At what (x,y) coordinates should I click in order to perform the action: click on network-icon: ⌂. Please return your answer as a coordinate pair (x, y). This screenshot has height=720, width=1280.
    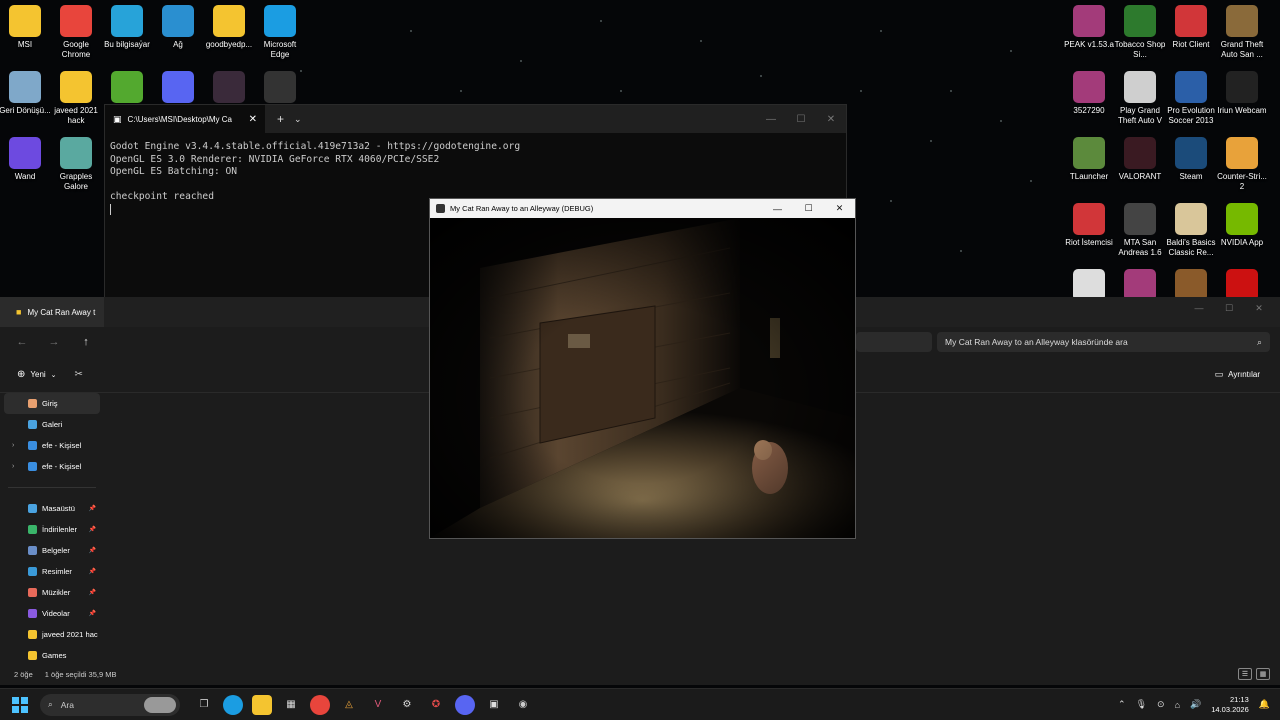
    Looking at the image, I should click on (1177, 705).